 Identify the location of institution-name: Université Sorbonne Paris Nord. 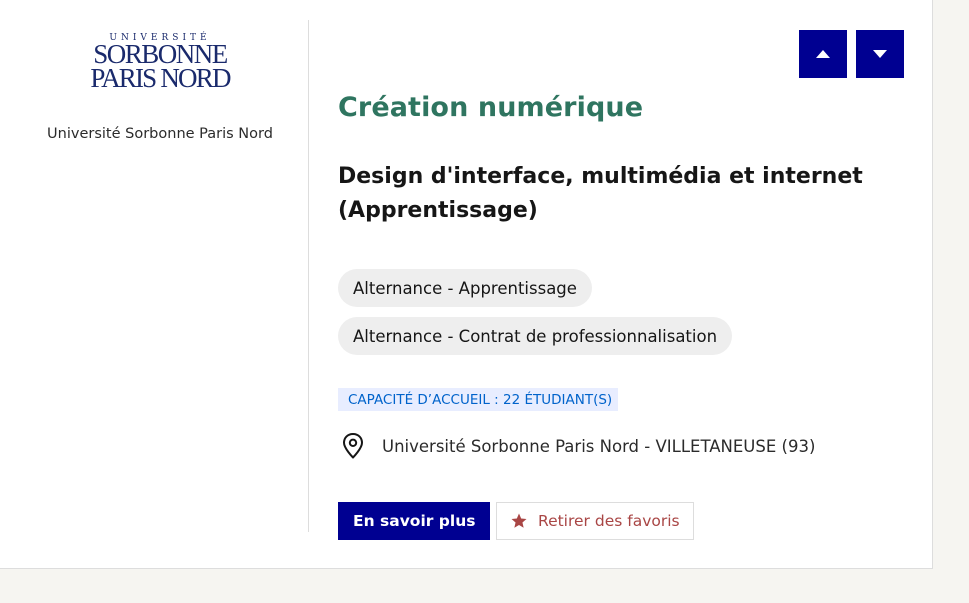
(160, 134).